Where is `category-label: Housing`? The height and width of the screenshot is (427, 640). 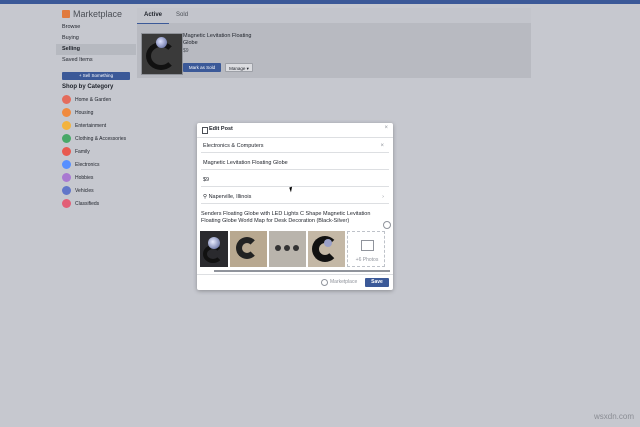
category-label: Housing is located at coordinates (84, 112).